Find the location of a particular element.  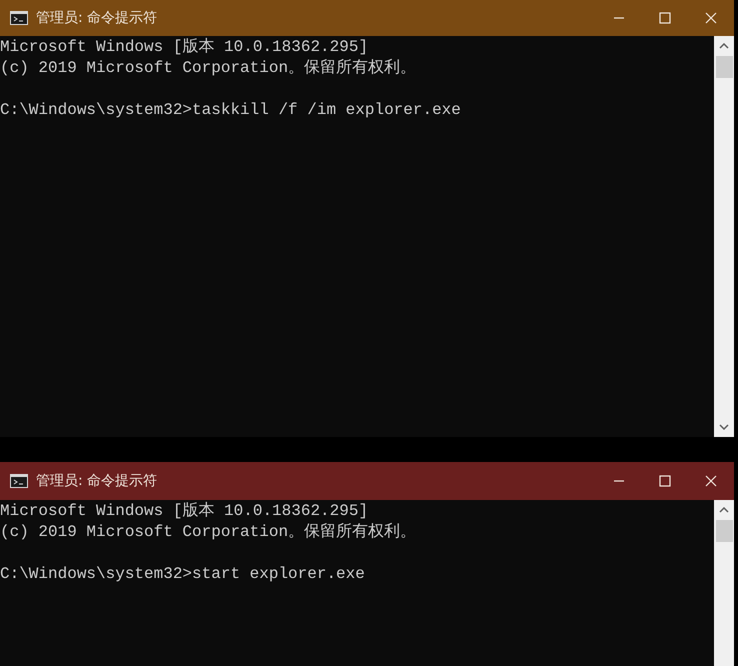

console-line: C:\Windows\system32>start explorer.exe is located at coordinates (183, 574).